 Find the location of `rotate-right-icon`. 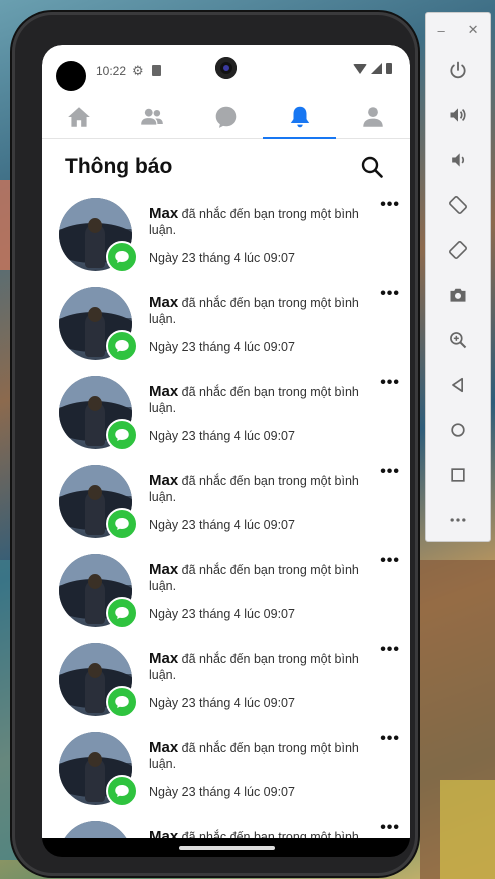

rotate-right-icon is located at coordinates (458, 249).